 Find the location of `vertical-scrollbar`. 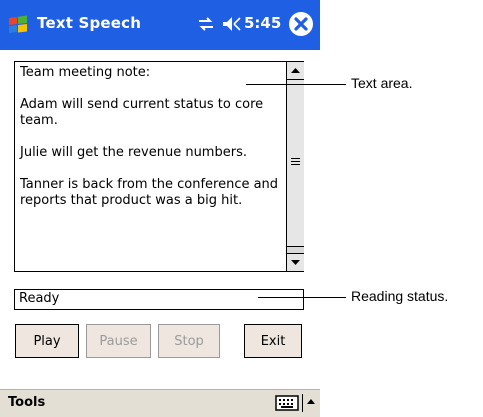

vertical-scrollbar is located at coordinates (295, 166).